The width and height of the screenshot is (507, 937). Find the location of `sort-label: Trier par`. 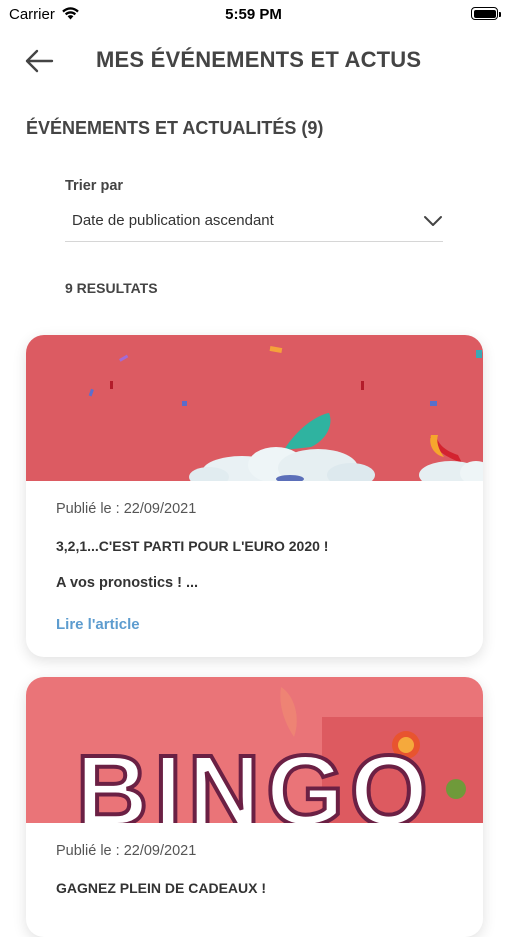

sort-label: Trier par is located at coordinates (94, 186).